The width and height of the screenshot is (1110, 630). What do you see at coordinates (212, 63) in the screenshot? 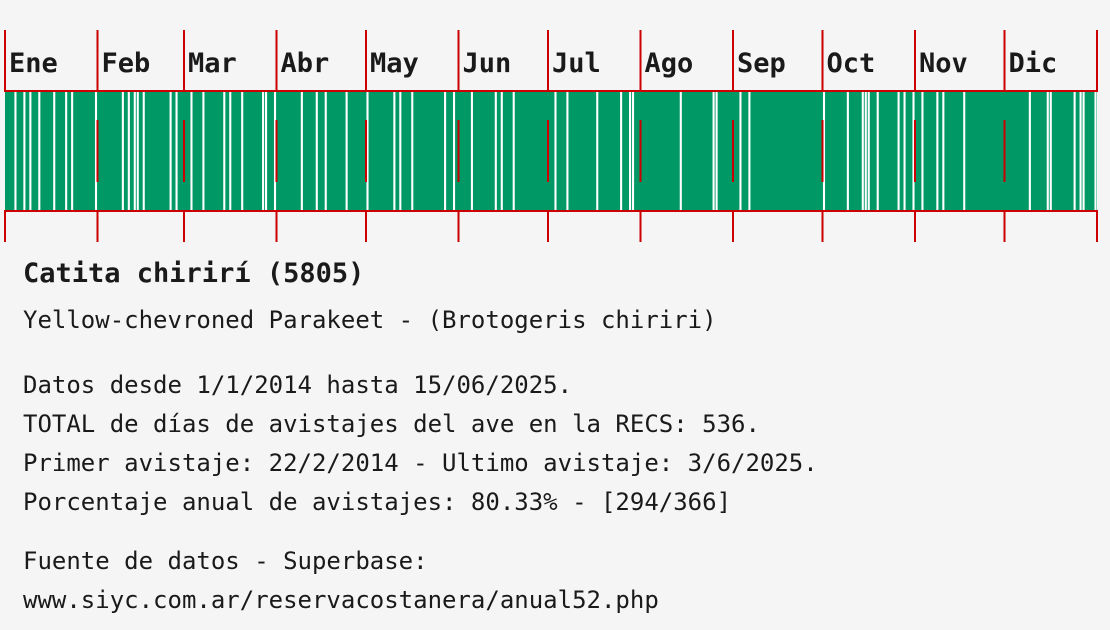
I see `month-label: Mar` at bounding box center [212, 63].